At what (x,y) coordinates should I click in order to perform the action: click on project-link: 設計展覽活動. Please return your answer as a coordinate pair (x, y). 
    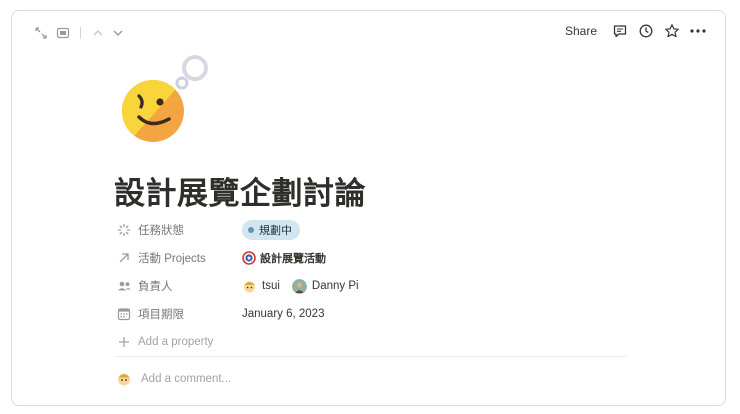
    Looking at the image, I should click on (284, 258).